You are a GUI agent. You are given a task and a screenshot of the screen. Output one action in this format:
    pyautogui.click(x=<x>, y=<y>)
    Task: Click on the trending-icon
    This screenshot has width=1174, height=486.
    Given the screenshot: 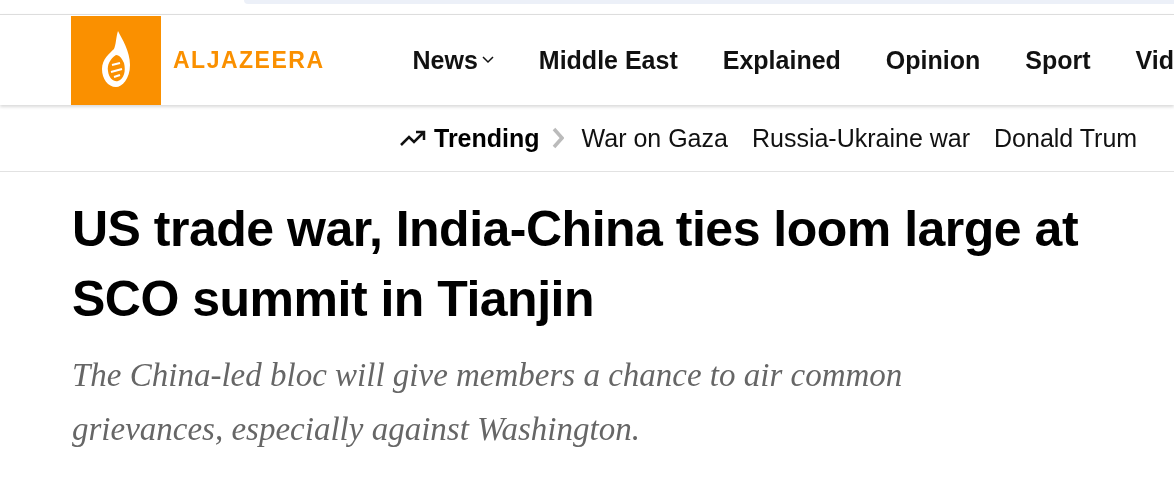 What is the action you would take?
    pyautogui.click(x=413, y=138)
    